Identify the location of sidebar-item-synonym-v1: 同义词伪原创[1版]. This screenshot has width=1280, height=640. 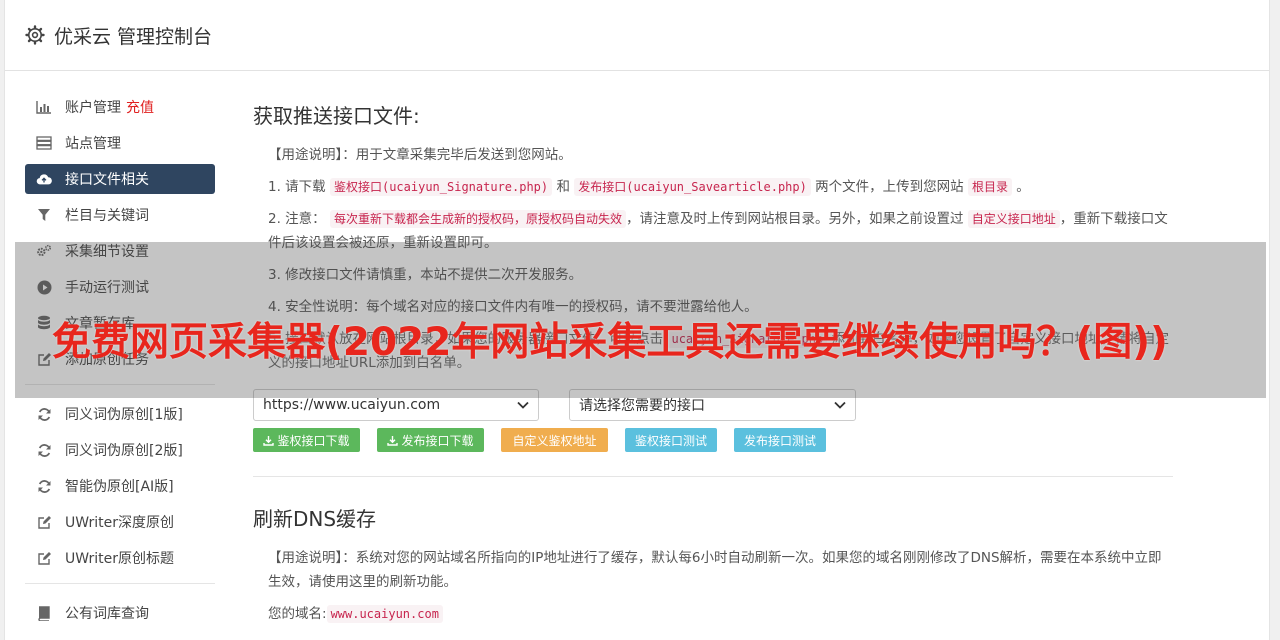
(120, 414).